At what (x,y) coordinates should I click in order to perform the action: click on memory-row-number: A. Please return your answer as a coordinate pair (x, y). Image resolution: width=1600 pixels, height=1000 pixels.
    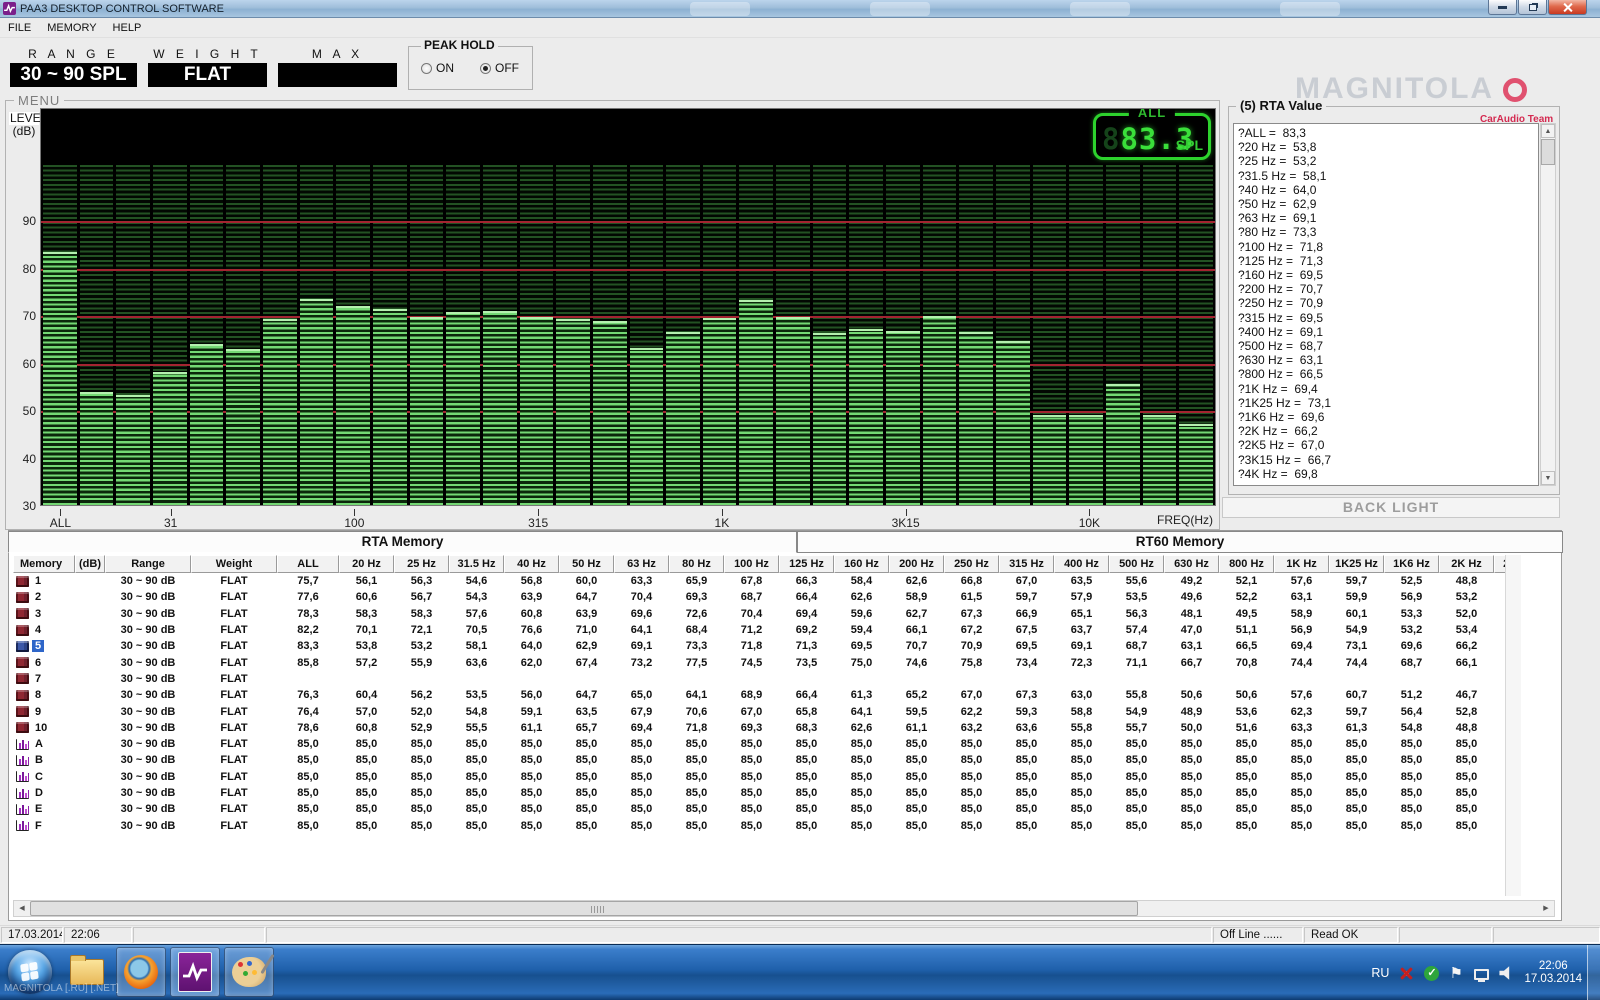
    Looking at the image, I should click on (39, 744).